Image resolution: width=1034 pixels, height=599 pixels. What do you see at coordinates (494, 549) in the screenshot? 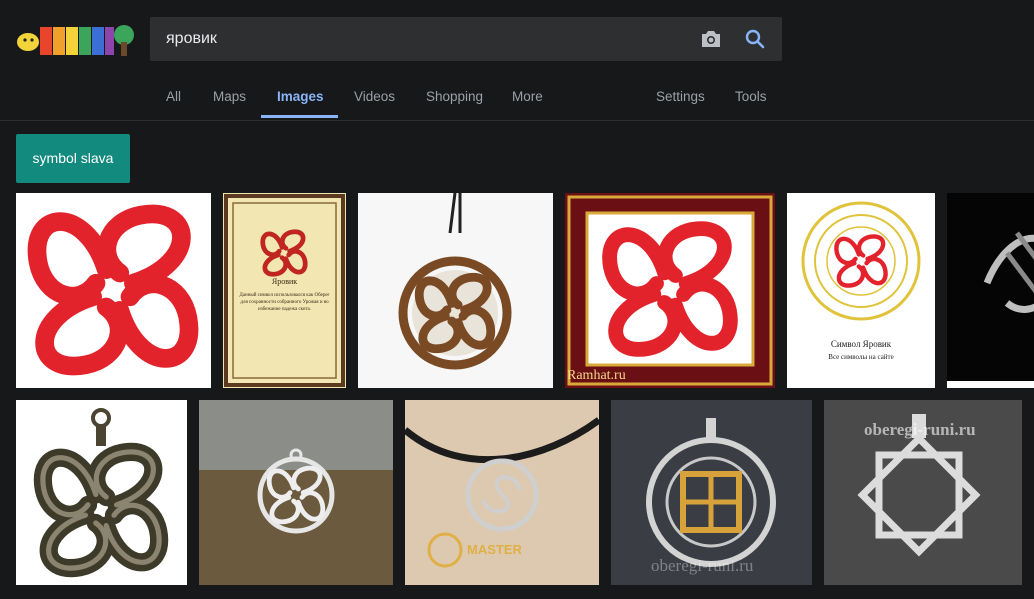
I see `watermark-master: MASTER` at bounding box center [494, 549].